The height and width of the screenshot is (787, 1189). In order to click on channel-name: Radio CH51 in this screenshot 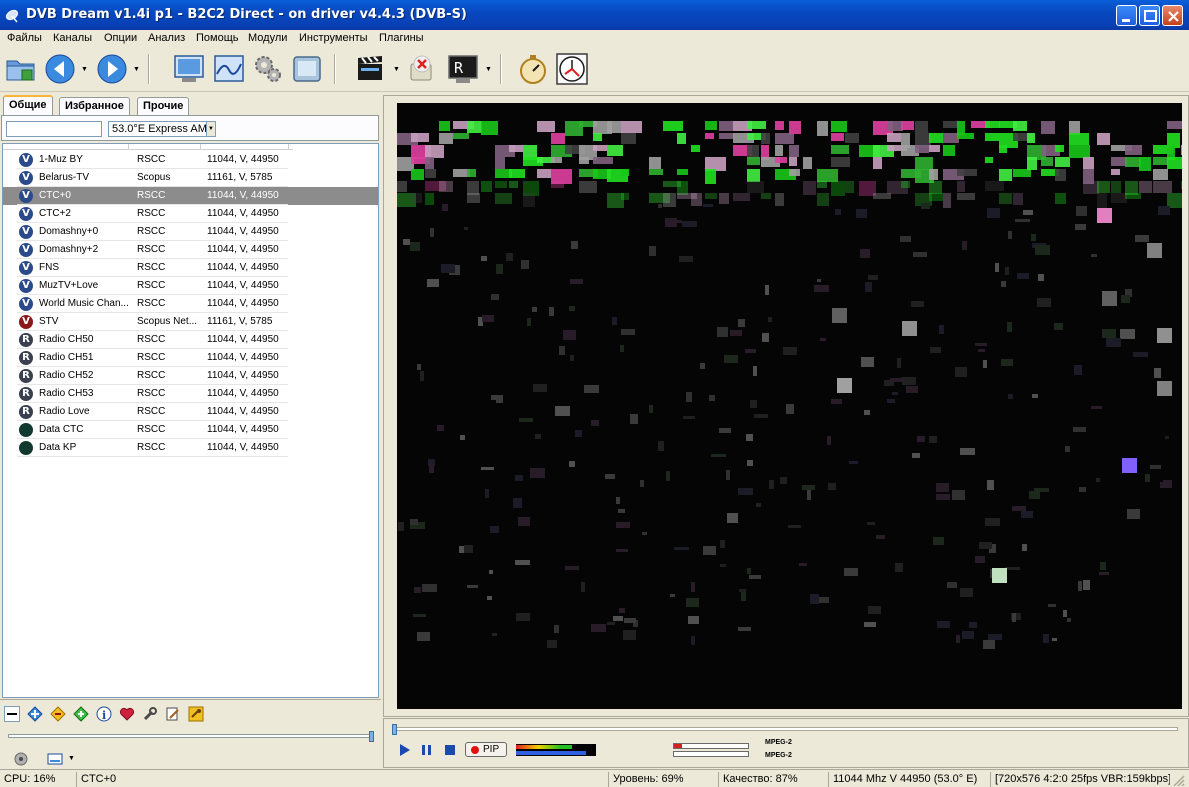, I will do `click(66, 357)`.